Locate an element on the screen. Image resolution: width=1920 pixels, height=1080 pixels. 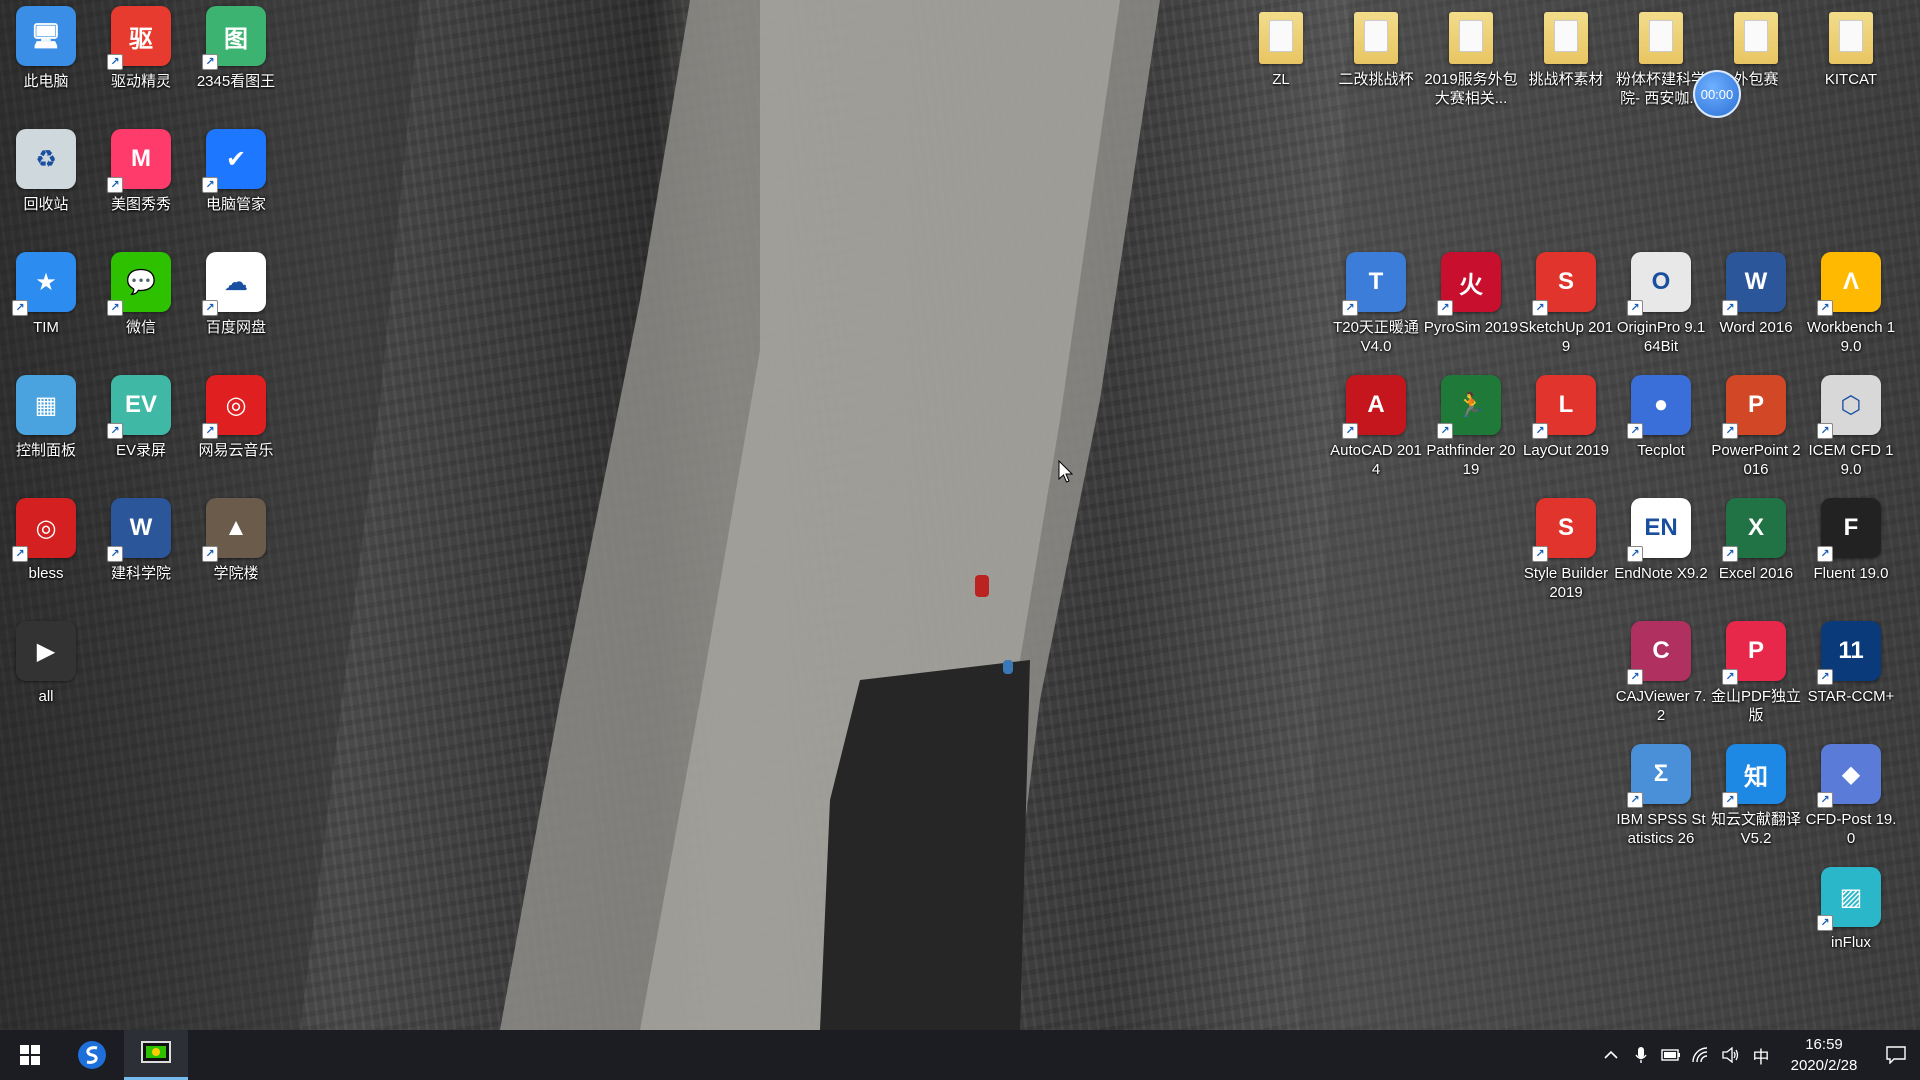
desktop-icon-stylebuilder: S ↗ Style Builder 2019 is located at coordinates (1566, 557).